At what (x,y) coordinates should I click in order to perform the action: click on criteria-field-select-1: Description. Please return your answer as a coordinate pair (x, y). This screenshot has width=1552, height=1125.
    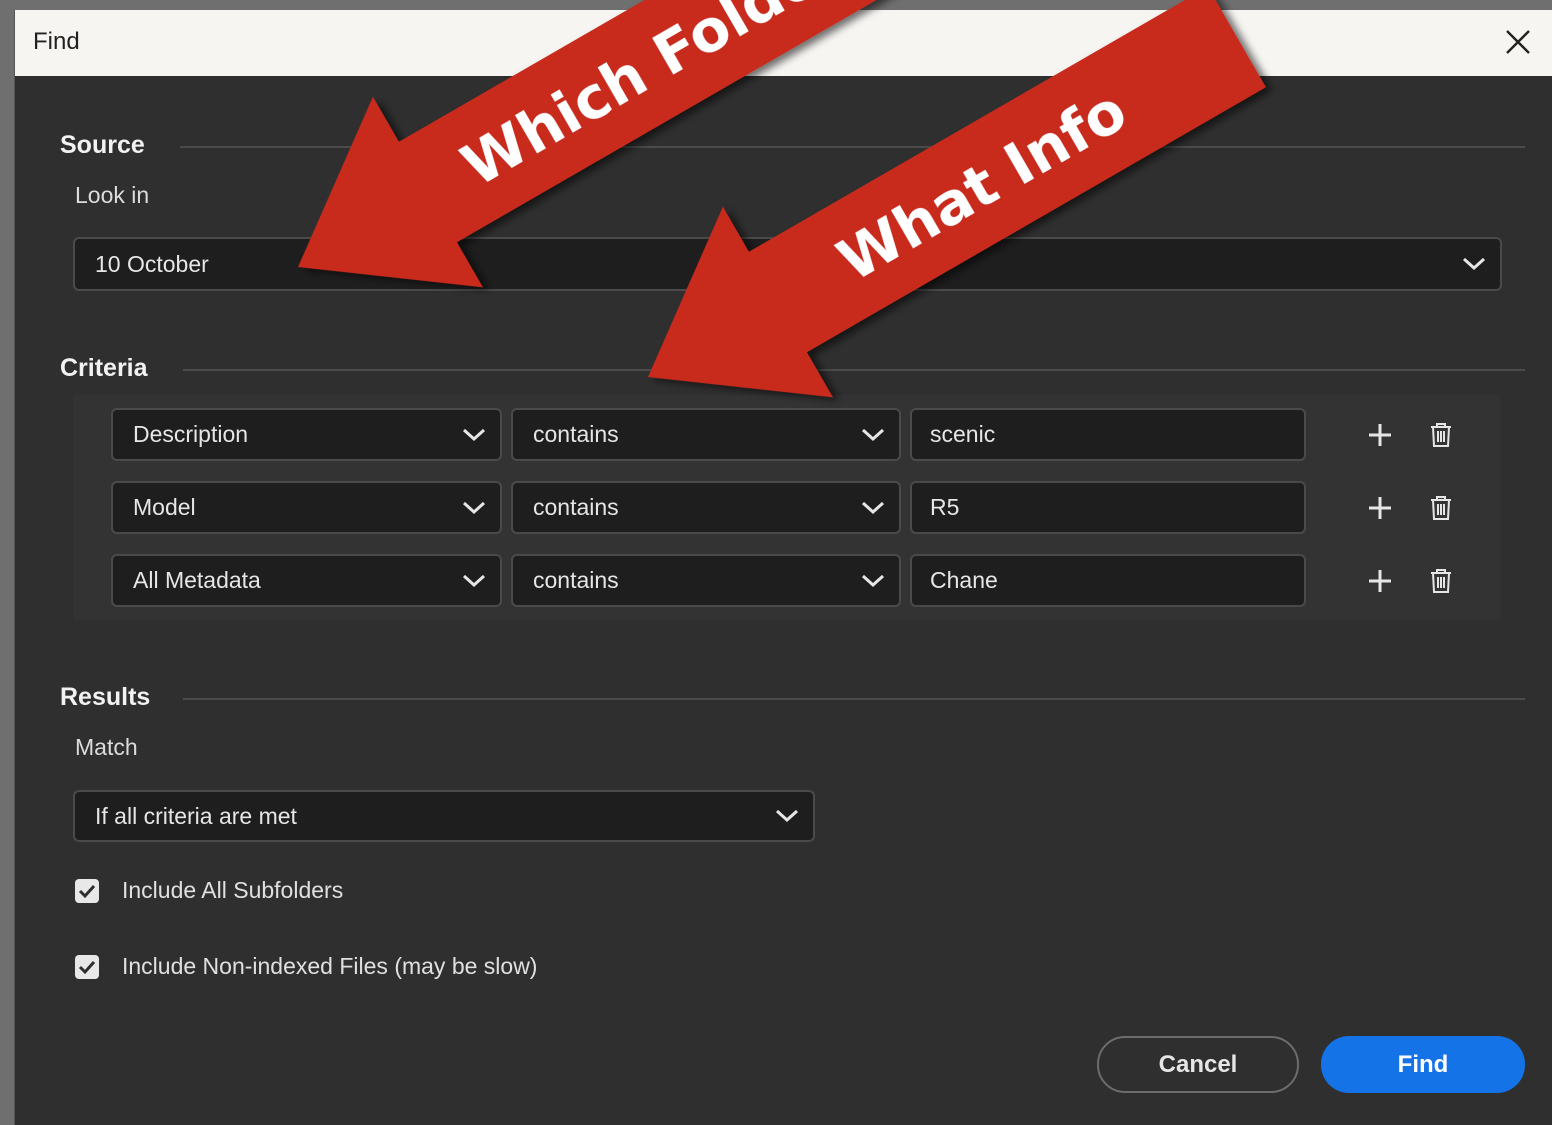
    Looking at the image, I should click on (306, 434).